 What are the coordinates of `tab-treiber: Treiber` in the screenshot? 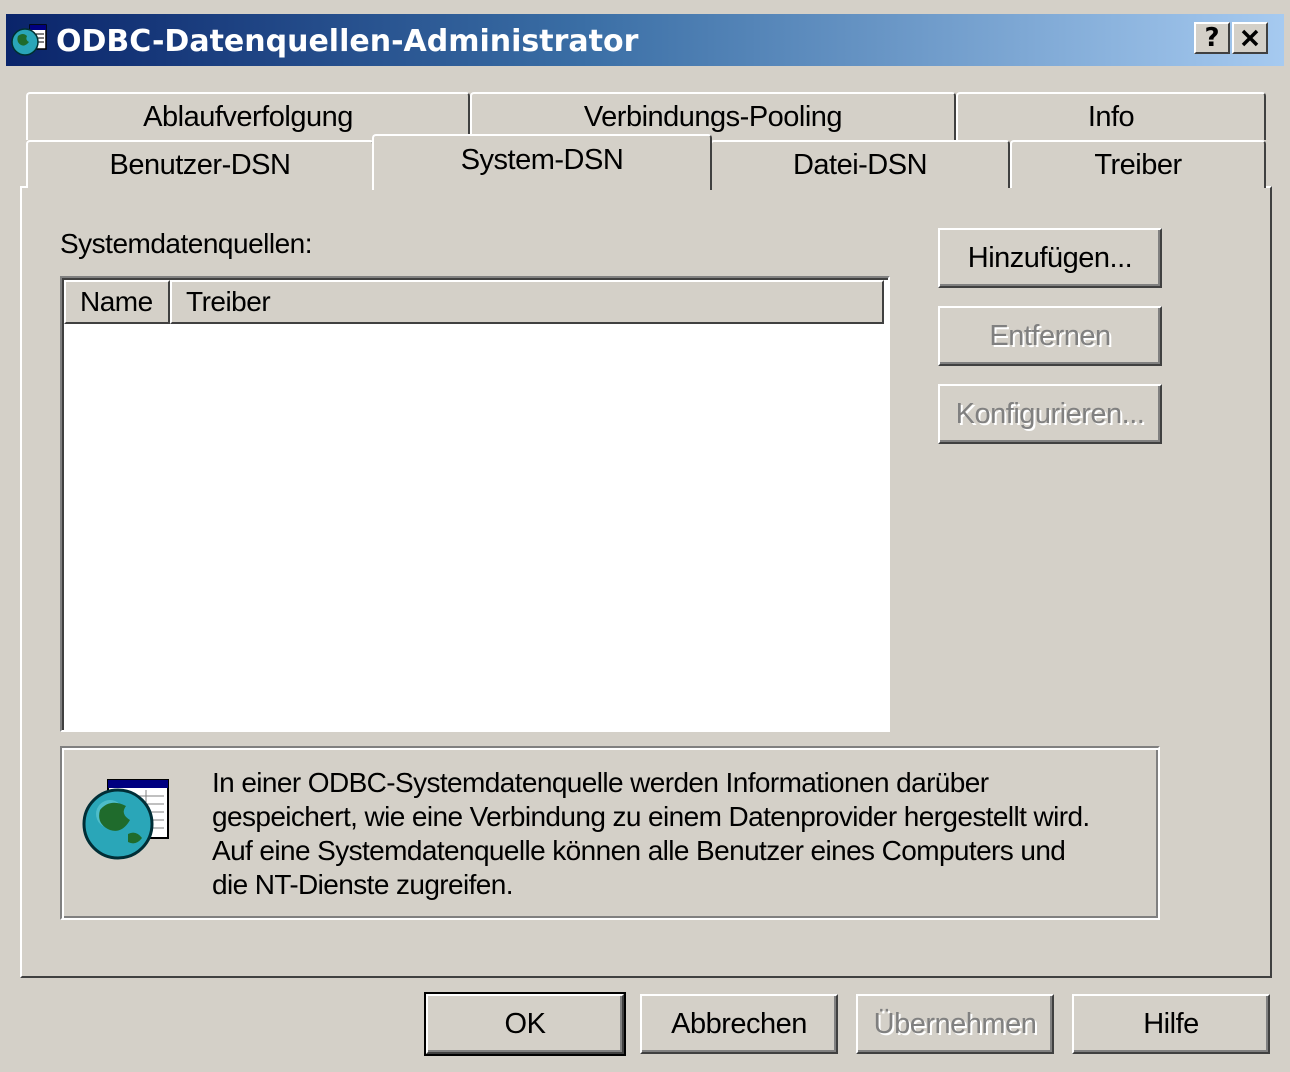 It's located at (1138, 164).